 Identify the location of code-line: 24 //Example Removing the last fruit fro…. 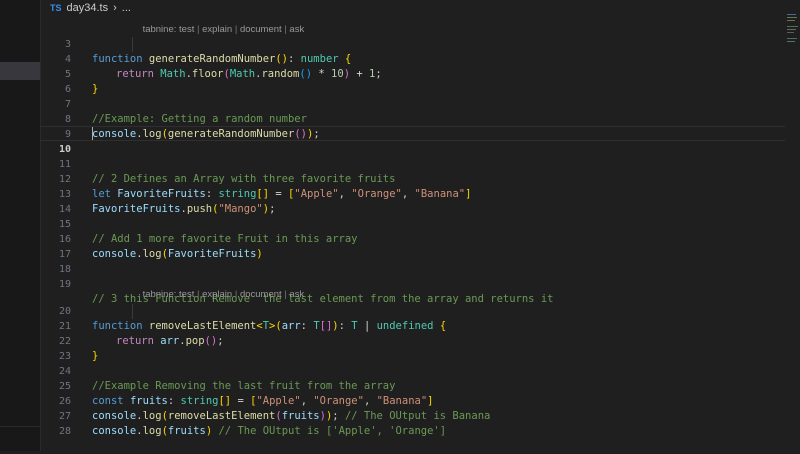
(217, 370).